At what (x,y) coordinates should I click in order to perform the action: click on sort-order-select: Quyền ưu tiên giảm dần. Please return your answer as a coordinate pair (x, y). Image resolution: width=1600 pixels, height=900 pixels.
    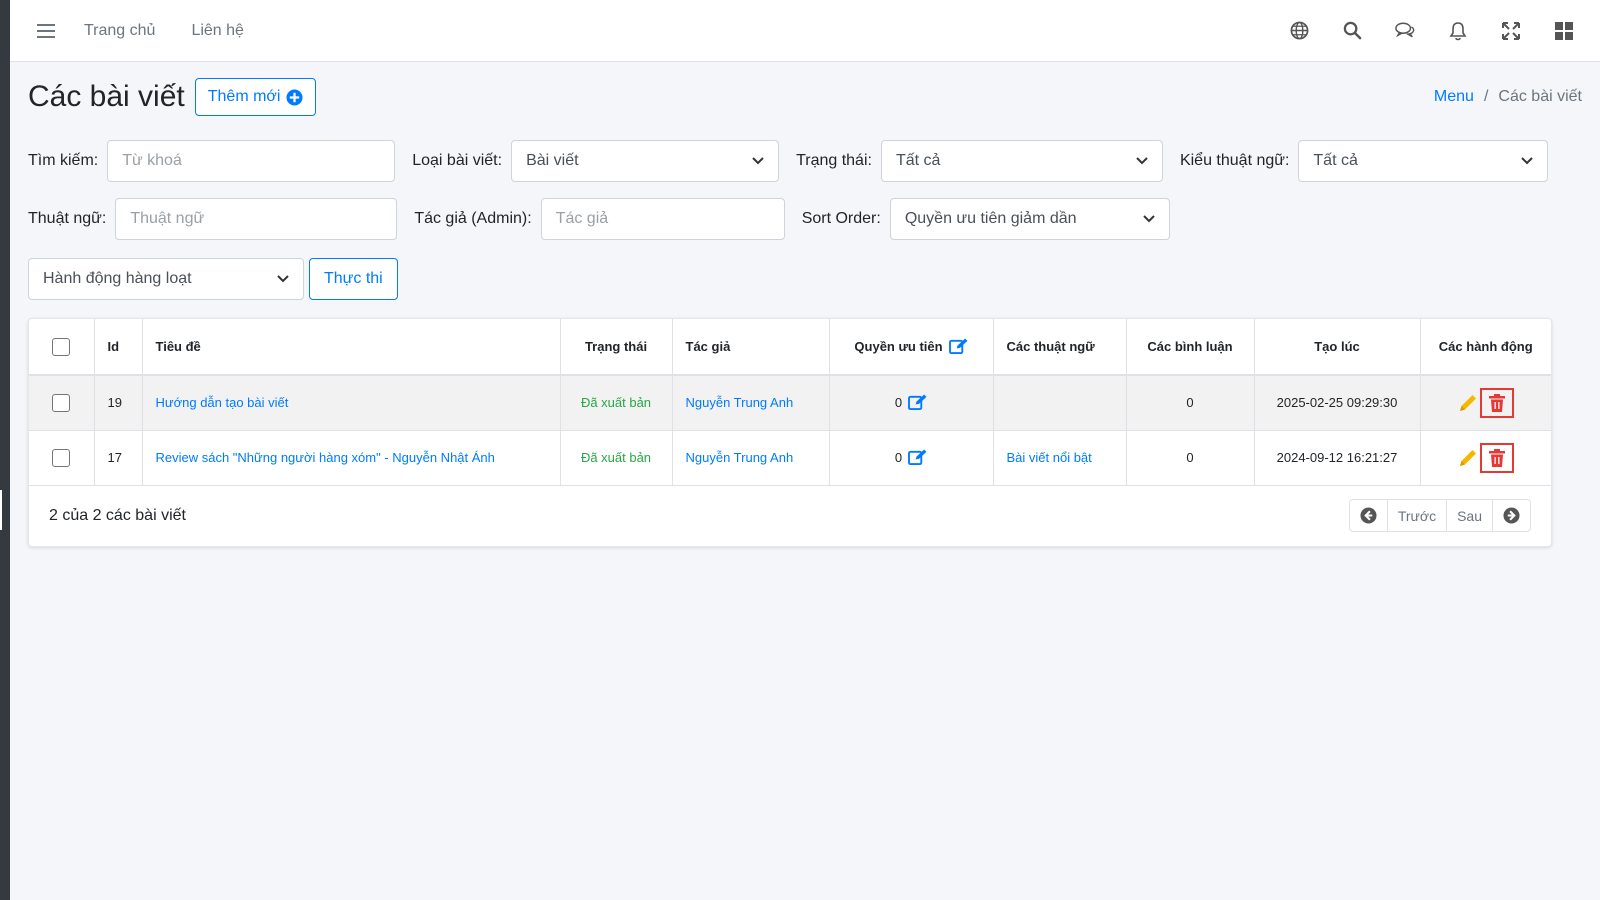
    Looking at the image, I should click on (1029, 219).